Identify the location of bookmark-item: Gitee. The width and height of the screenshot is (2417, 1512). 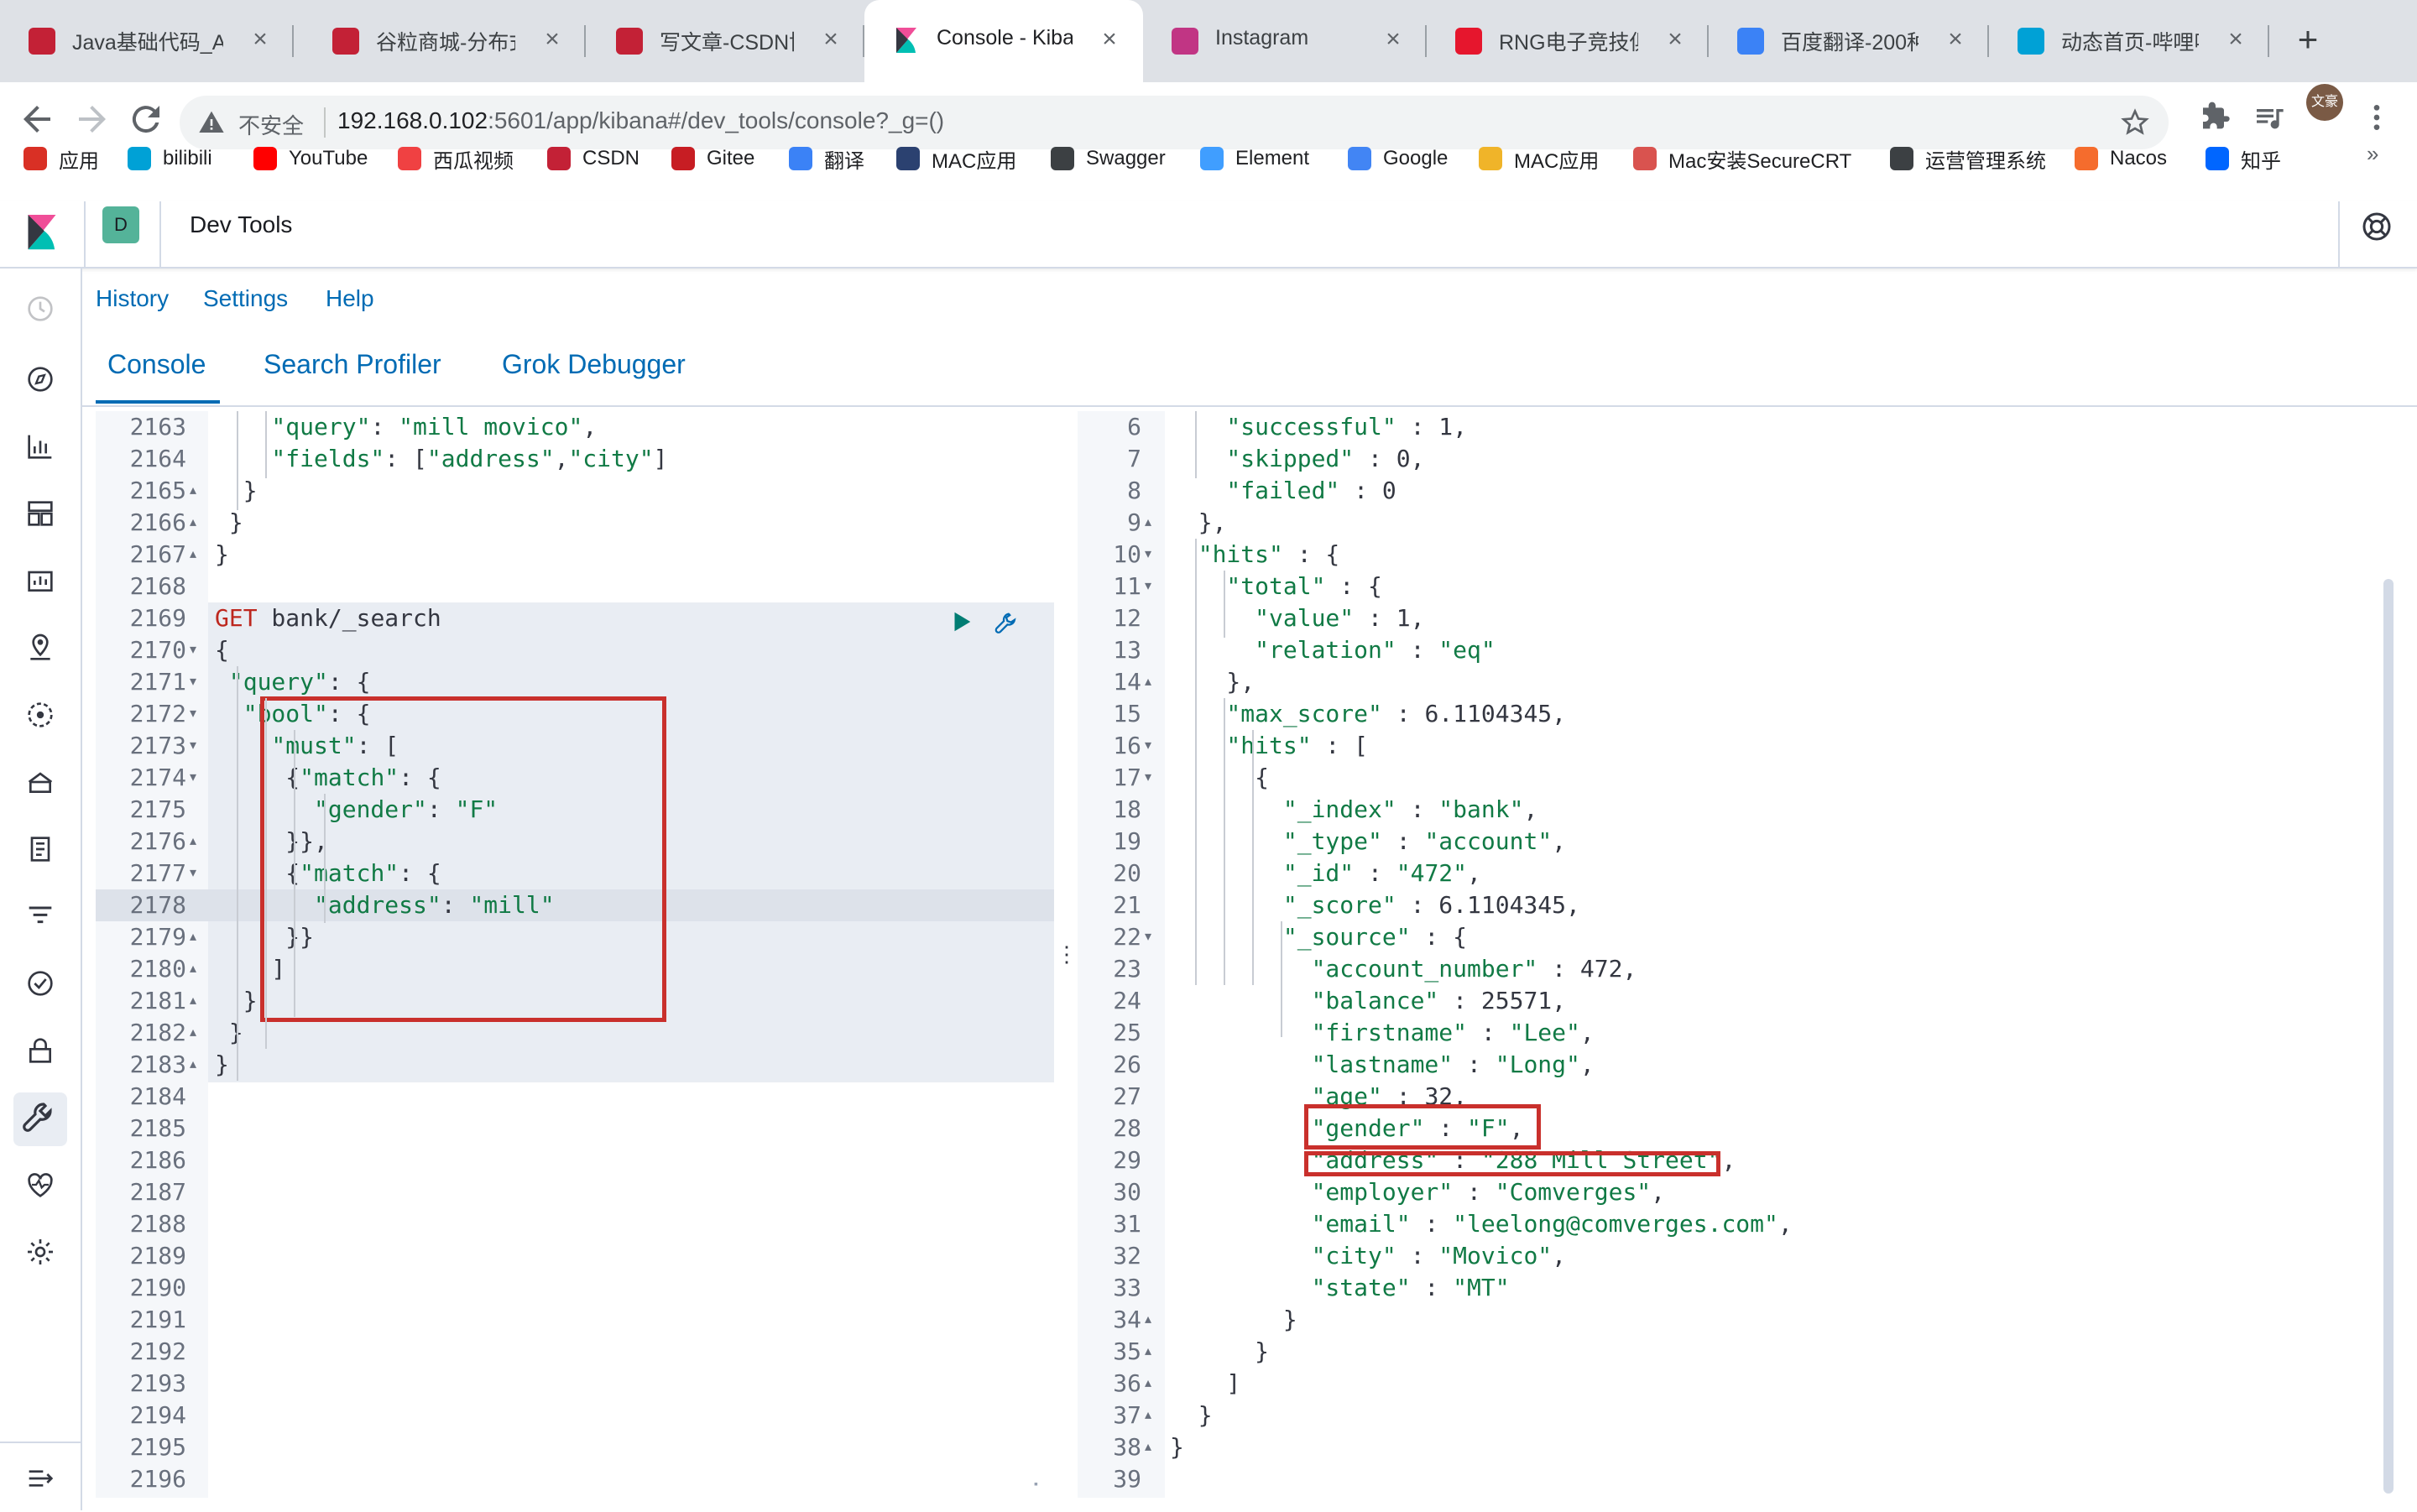
(712, 158).